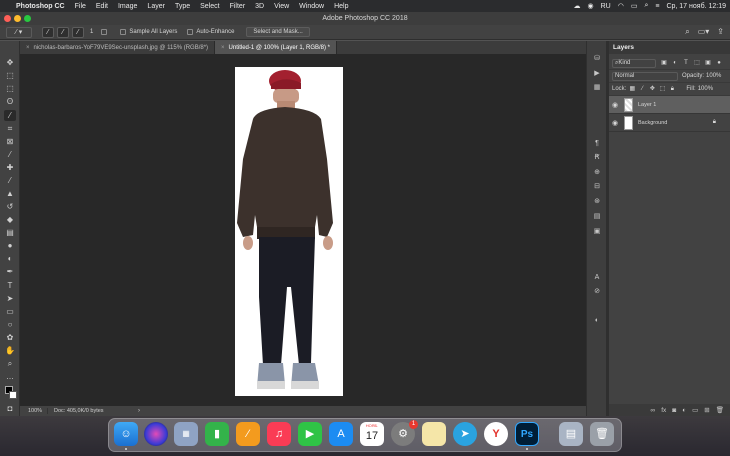 This screenshot has height=456, width=730. Describe the element at coordinates (705, 89) in the screenshot. I see `fill-value: 100%` at that location.